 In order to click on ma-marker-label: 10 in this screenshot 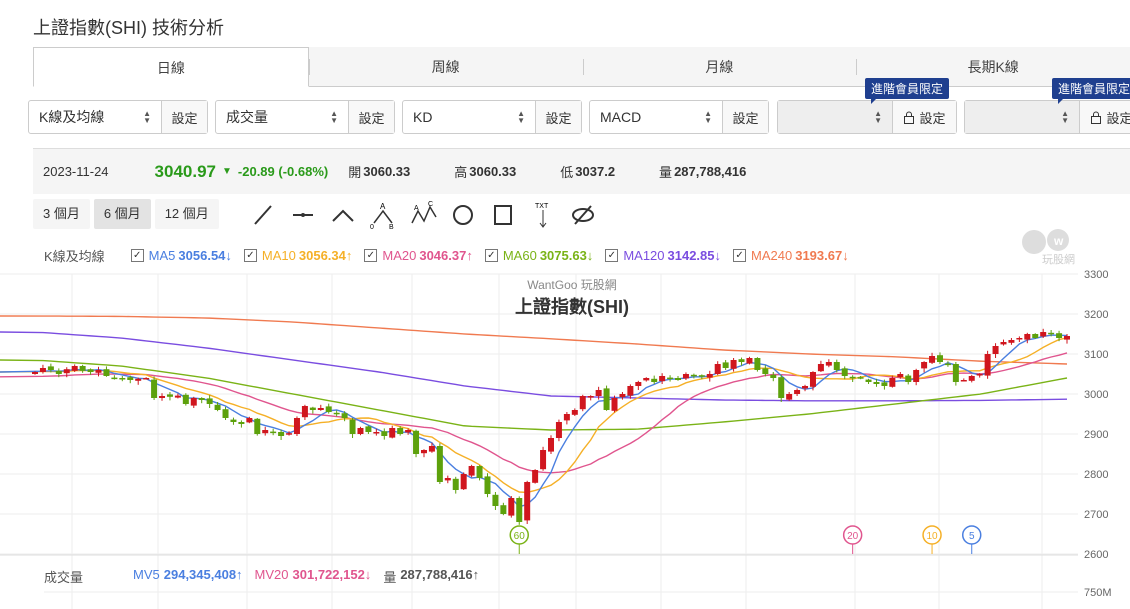, I will do `click(932, 536)`.